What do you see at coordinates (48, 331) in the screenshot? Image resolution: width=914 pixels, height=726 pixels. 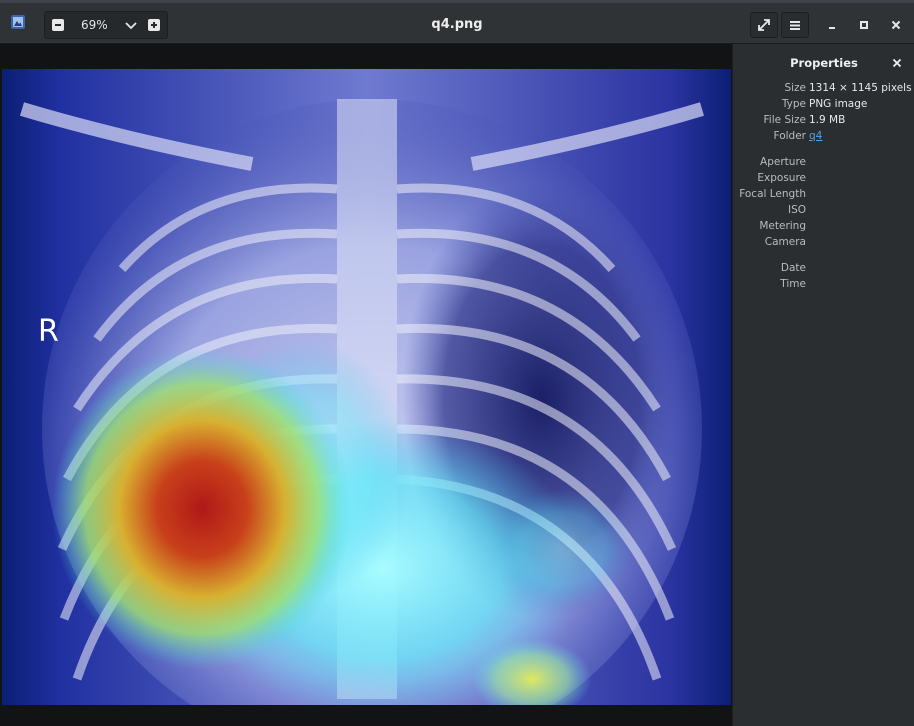 I see `image-side-marker: R` at bounding box center [48, 331].